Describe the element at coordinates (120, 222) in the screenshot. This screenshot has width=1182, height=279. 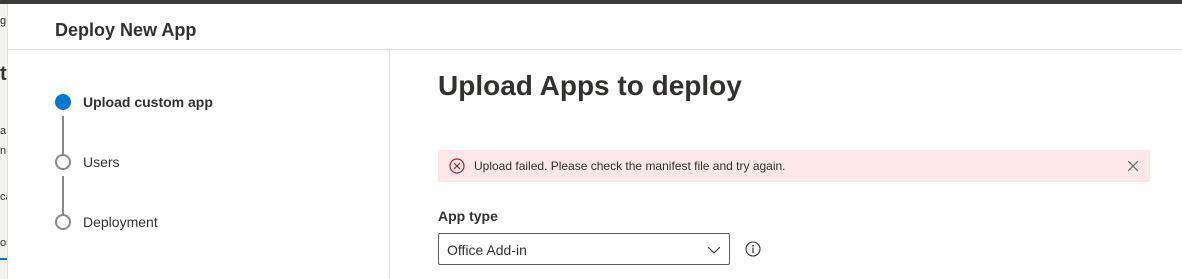
I see `step-label: Deployment` at that location.